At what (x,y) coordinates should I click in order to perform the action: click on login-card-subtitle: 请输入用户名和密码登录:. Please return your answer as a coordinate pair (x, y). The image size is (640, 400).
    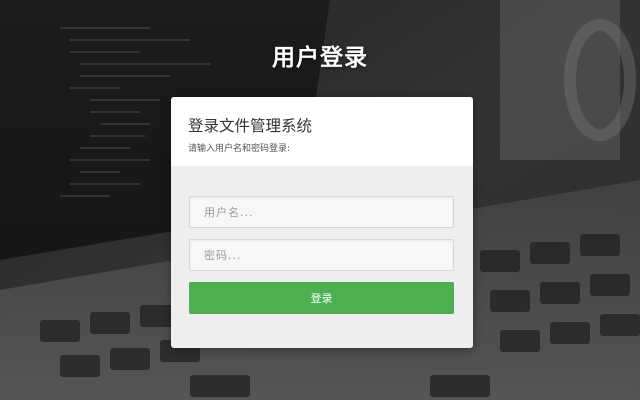
    Looking at the image, I should click on (239, 149).